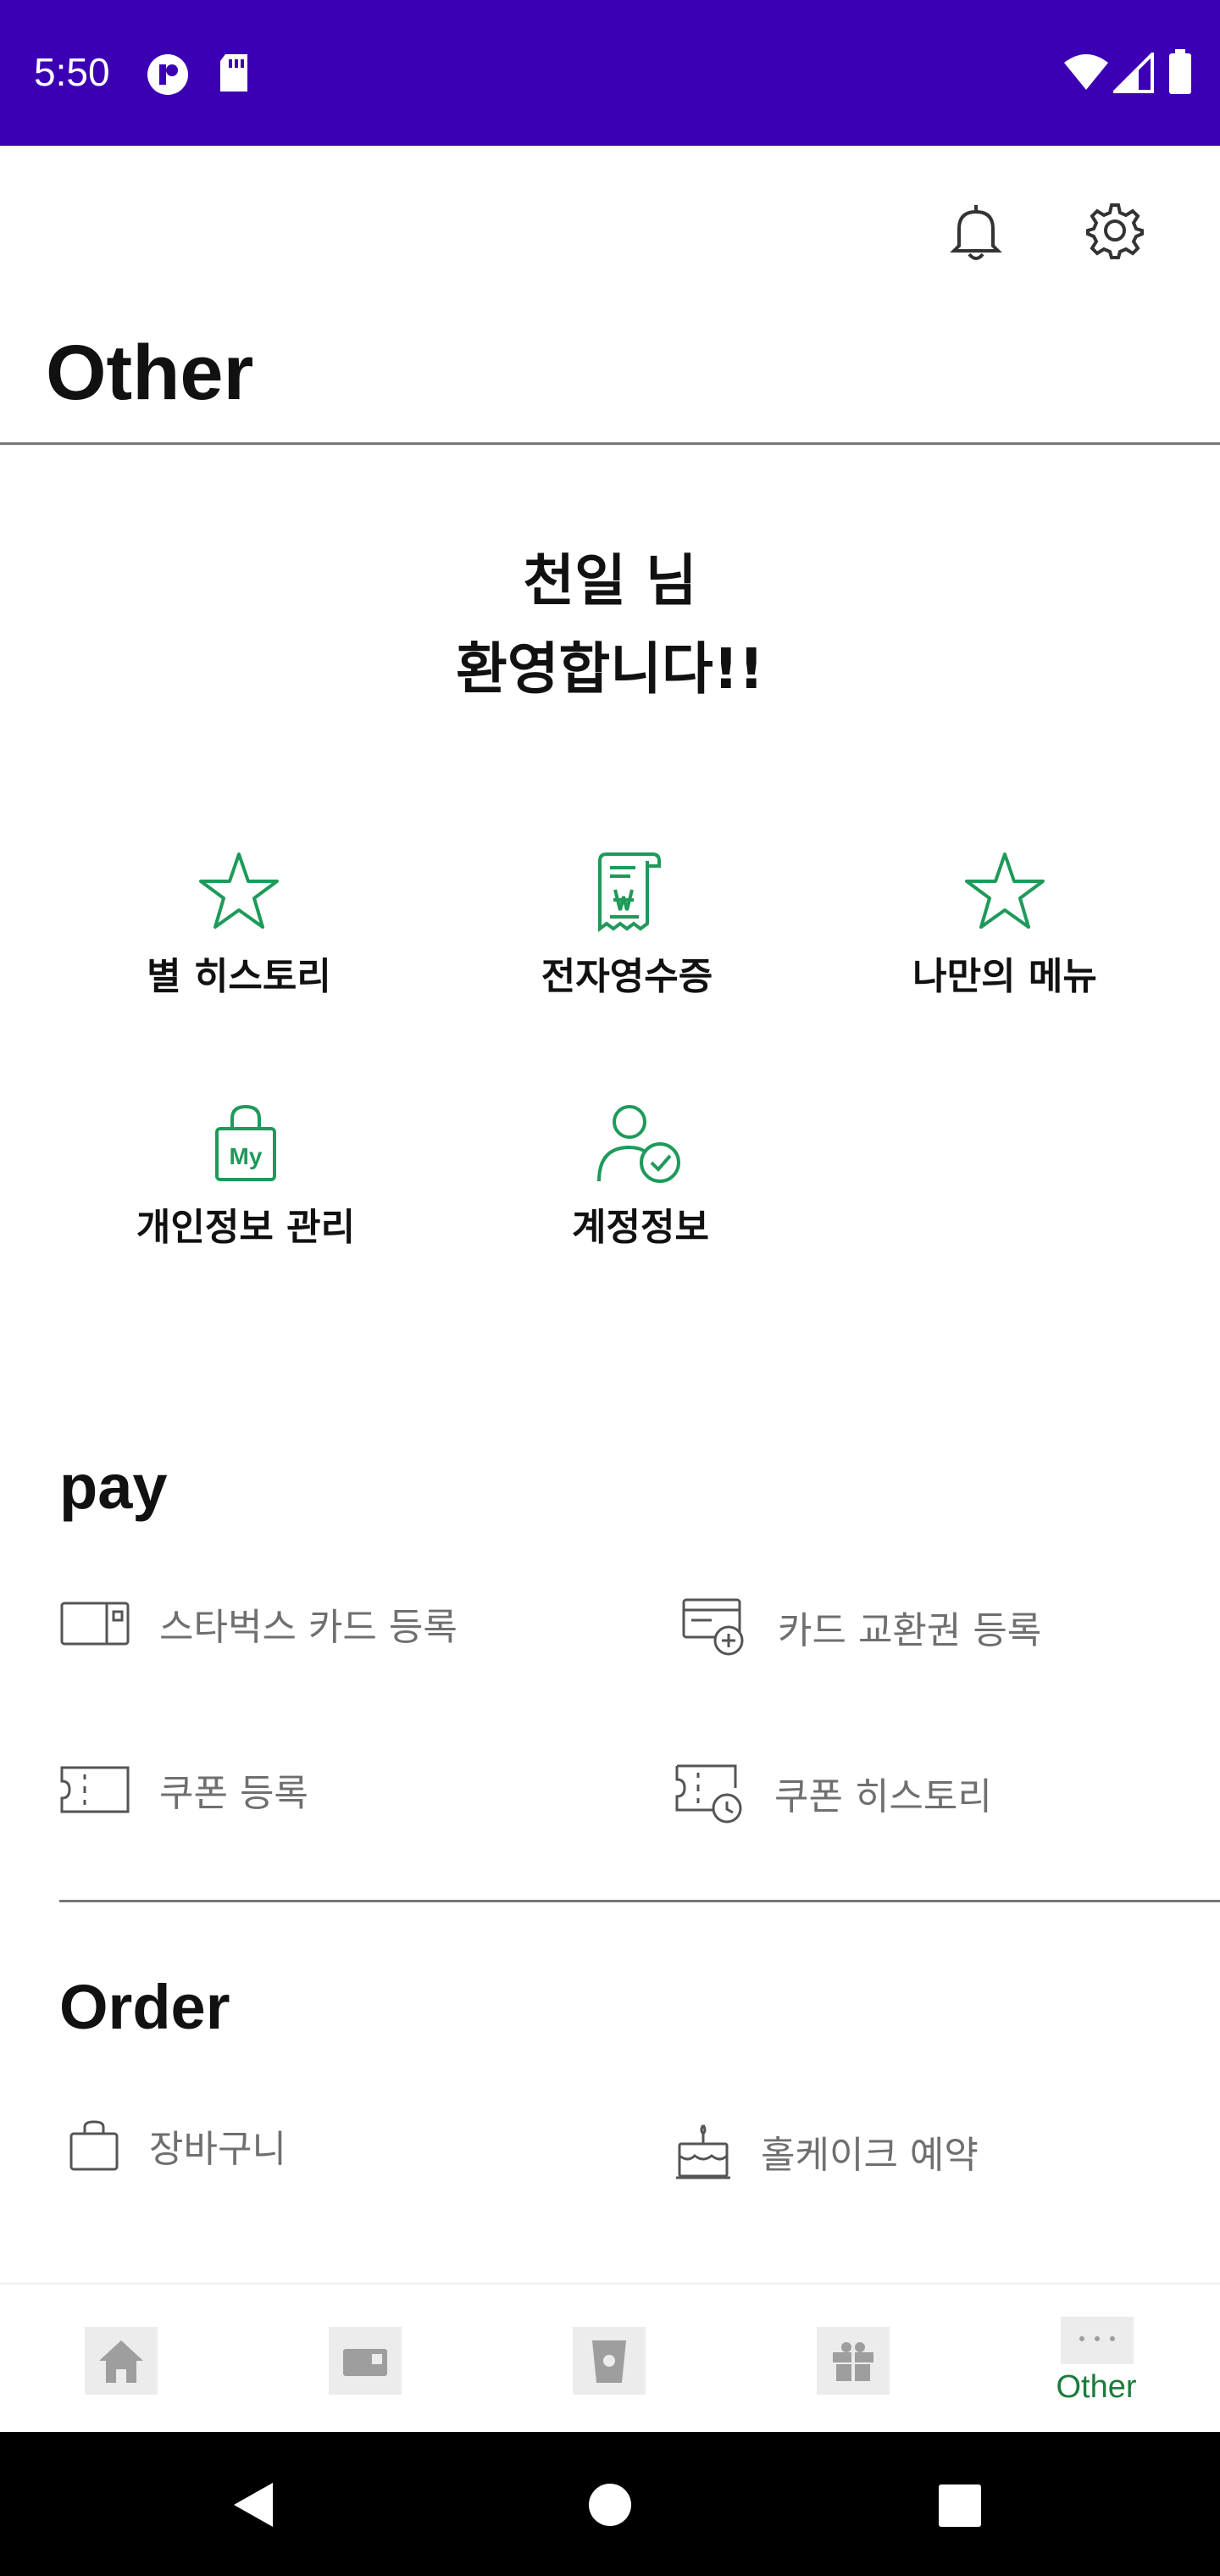 The image size is (1220, 2576). I want to click on menu-label: 별 히스토리, so click(239, 976).